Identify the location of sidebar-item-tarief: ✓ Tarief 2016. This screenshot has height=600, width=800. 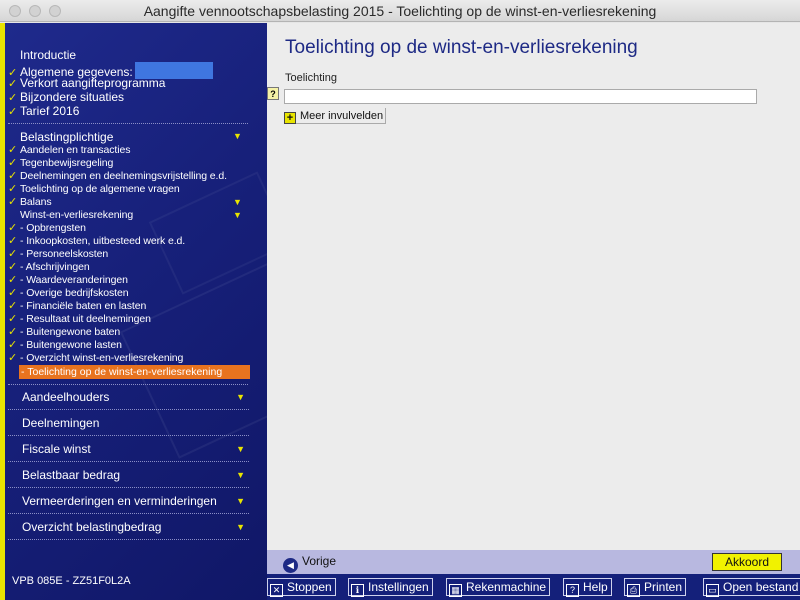
(43, 111).